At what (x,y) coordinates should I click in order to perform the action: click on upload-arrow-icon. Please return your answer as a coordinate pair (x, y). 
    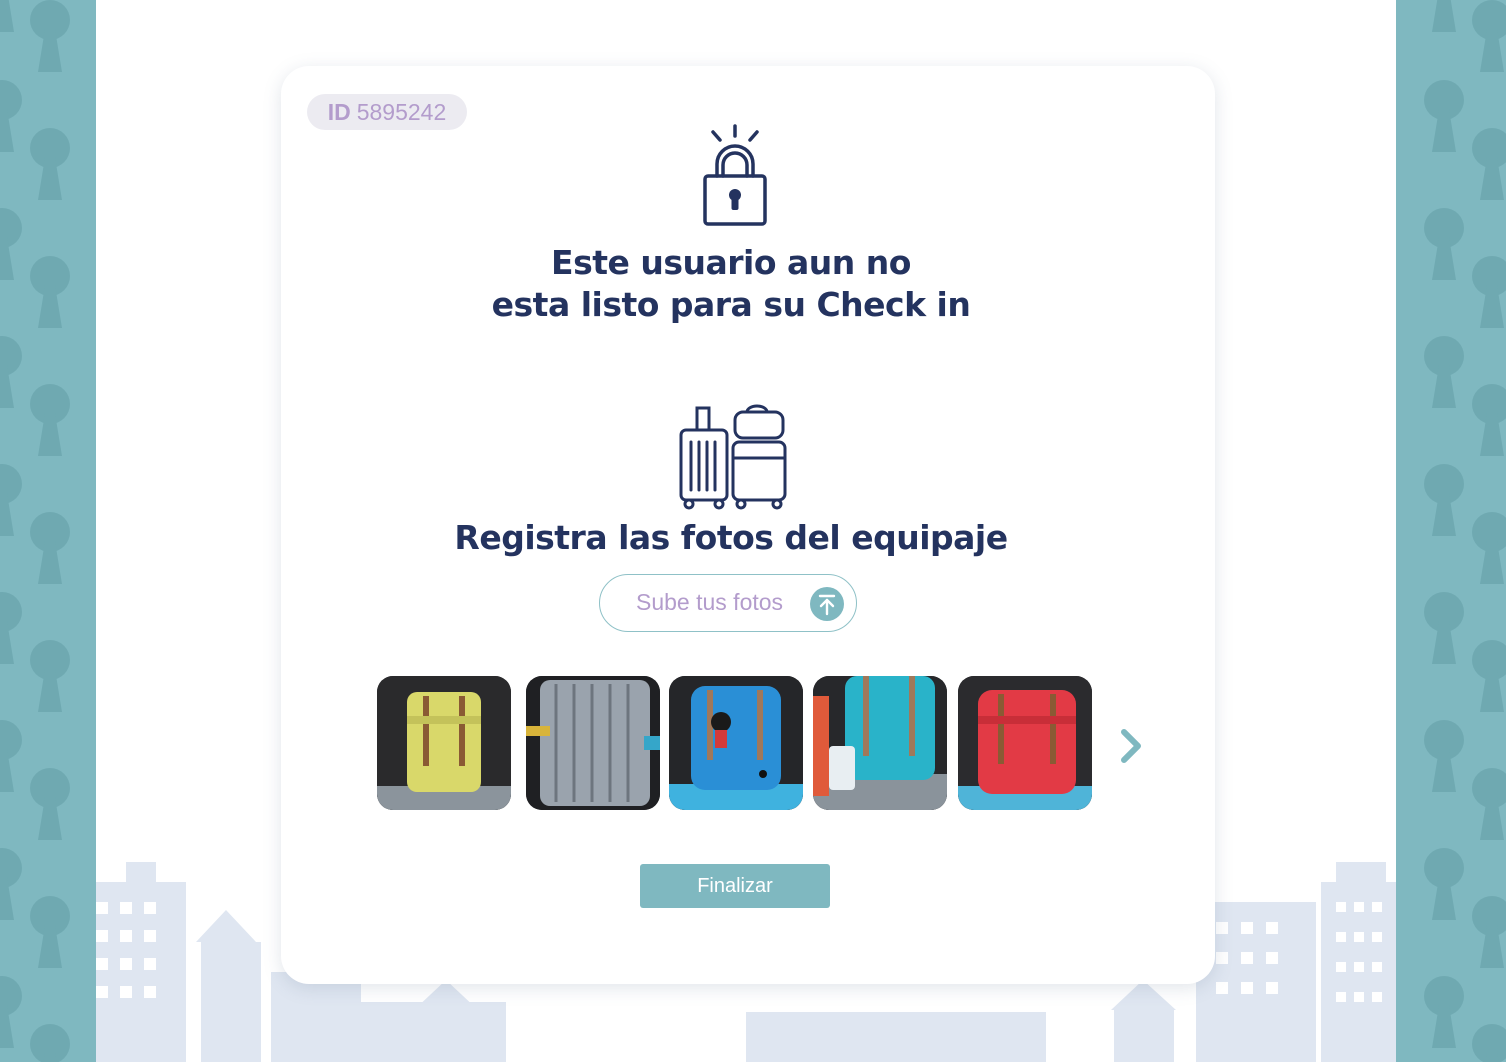
    Looking at the image, I should click on (827, 604).